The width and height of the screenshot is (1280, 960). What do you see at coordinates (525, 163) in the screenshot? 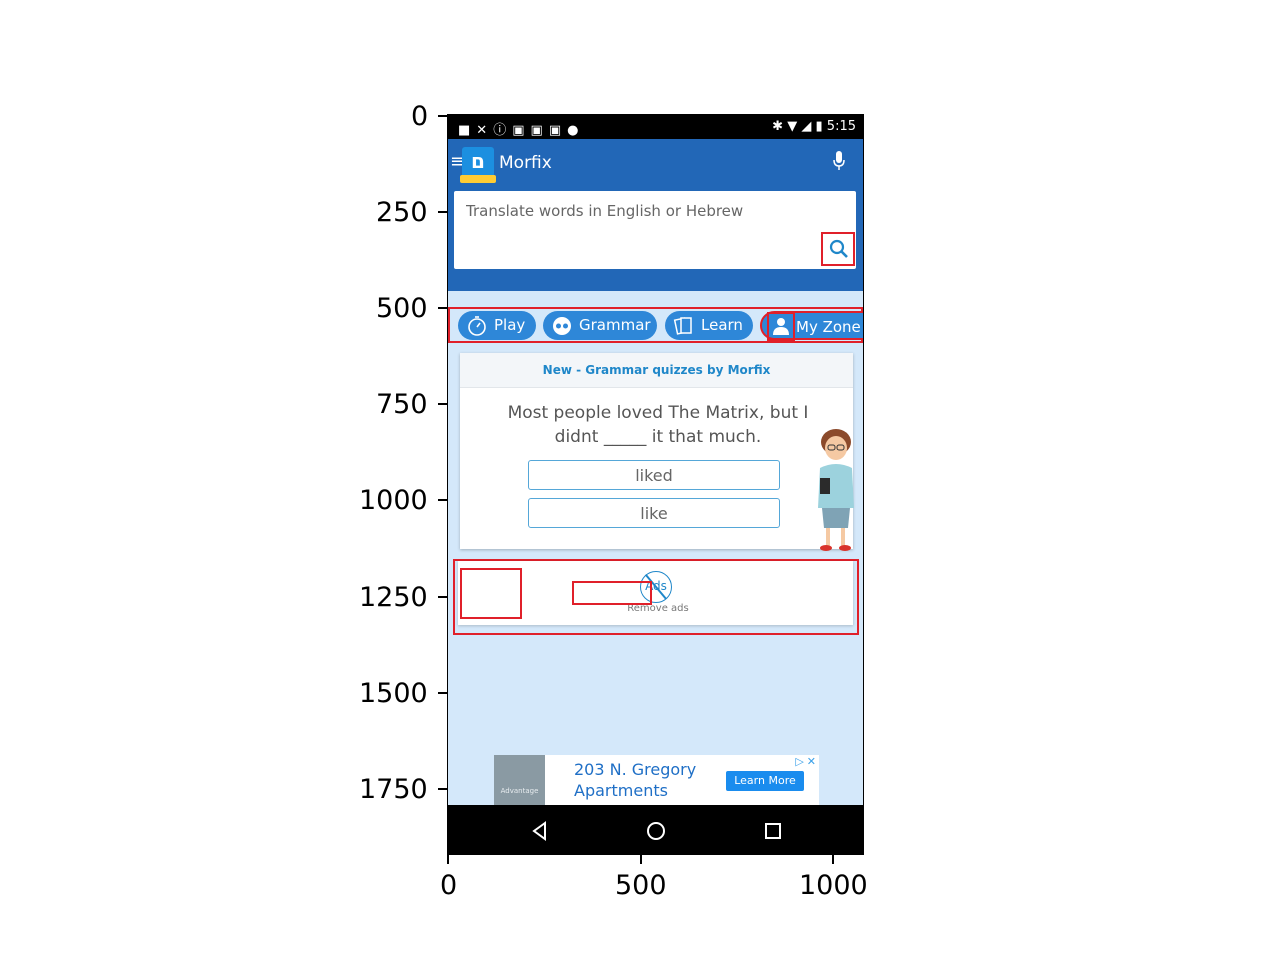
I see `app-title: Morfix` at bounding box center [525, 163].